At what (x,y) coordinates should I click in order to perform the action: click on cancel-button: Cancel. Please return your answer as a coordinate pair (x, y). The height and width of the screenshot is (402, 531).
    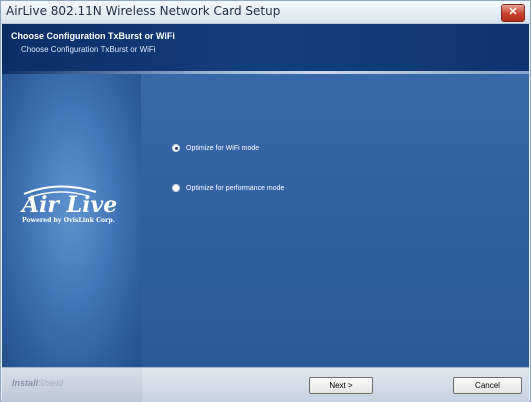
    Looking at the image, I should click on (487, 385).